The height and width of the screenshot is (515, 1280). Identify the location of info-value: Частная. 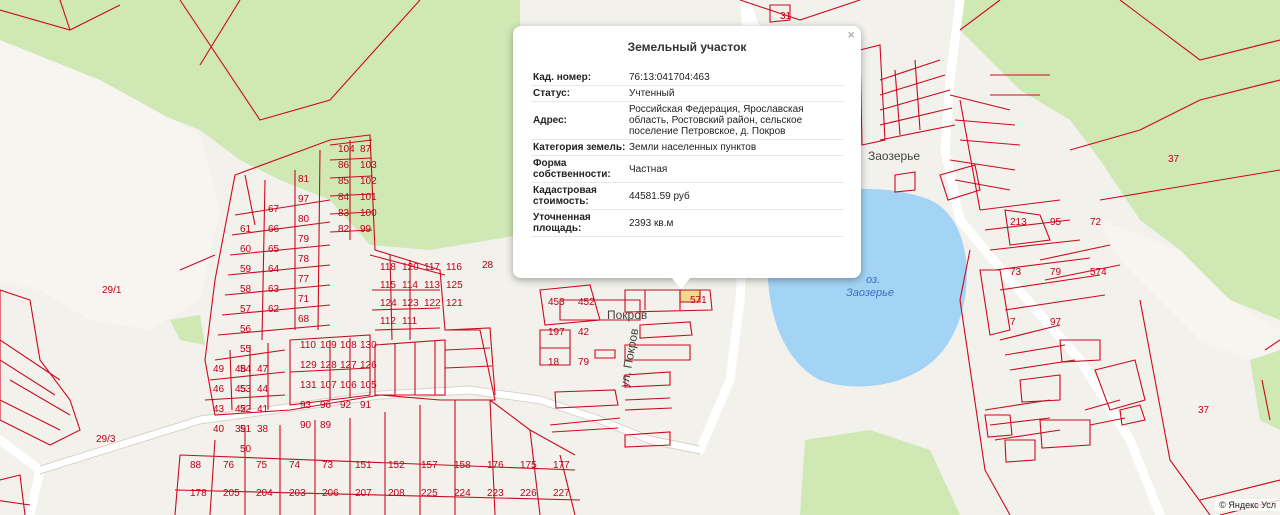
(648, 169).